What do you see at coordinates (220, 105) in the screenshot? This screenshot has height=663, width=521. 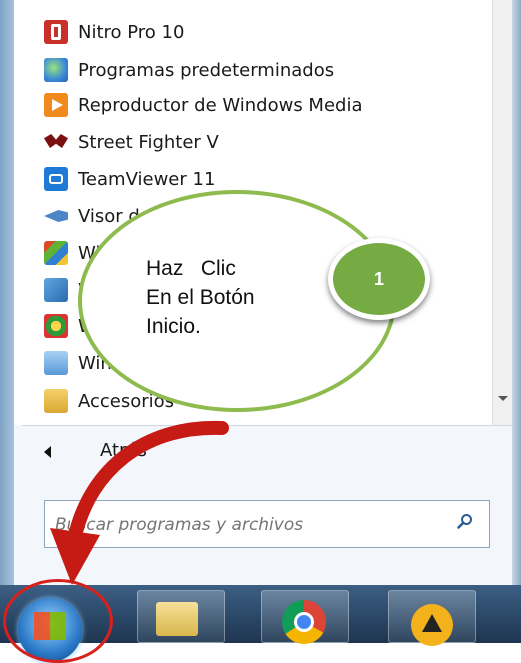 I see `program-label: Reproductor de Windows Media` at bounding box center [220, 105].